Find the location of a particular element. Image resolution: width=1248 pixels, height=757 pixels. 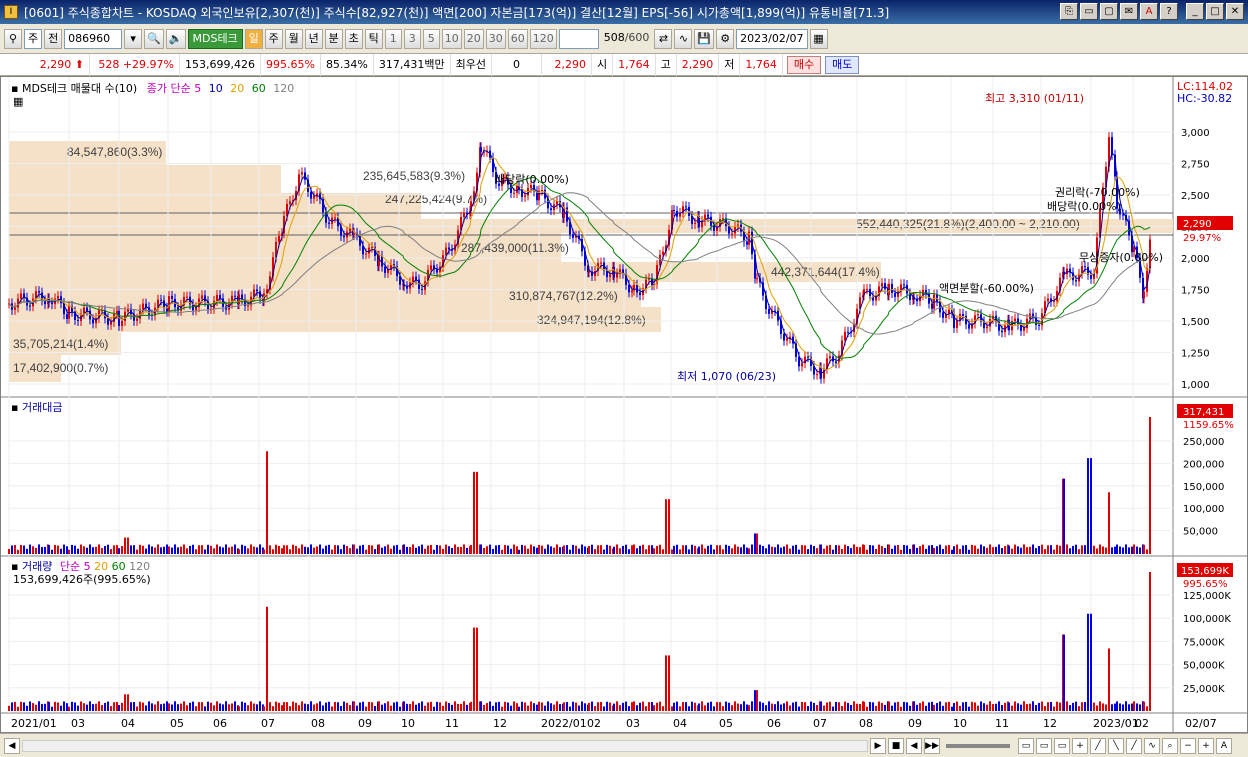

period-day: 일 is located at coordinates (253, 38).